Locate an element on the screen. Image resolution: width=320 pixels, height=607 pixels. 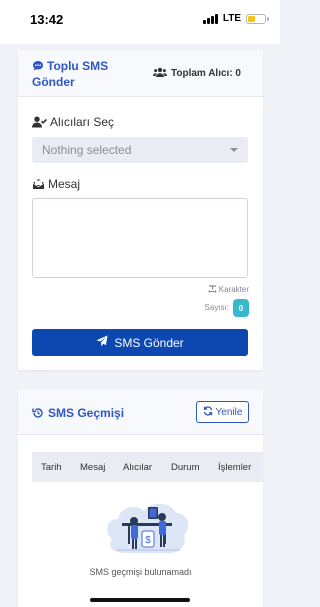
sms-history-title-text: SMS Geçmişi is located at coordinates (86, 413).